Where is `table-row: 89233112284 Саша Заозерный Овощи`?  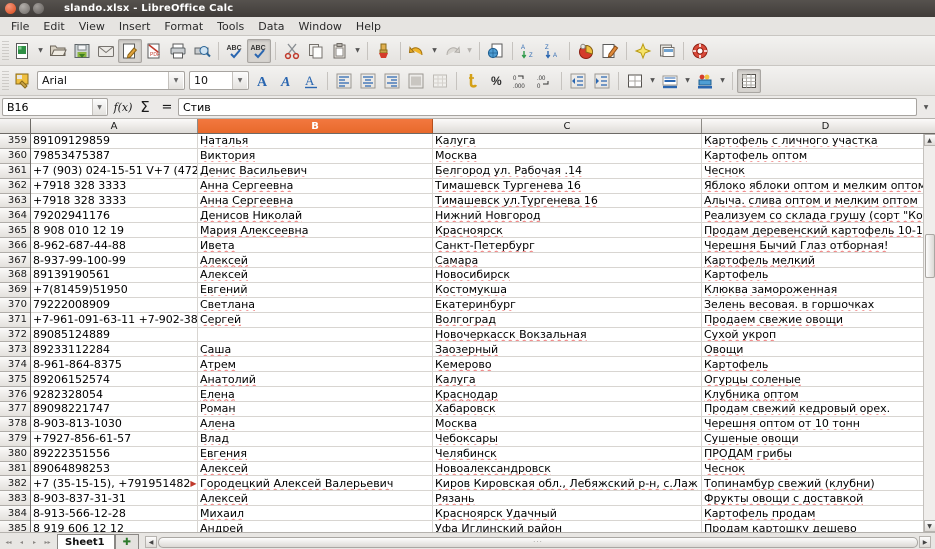
table-row: 89233112284 Саша Заозерный Овощи is located at coordinates (483, 350).